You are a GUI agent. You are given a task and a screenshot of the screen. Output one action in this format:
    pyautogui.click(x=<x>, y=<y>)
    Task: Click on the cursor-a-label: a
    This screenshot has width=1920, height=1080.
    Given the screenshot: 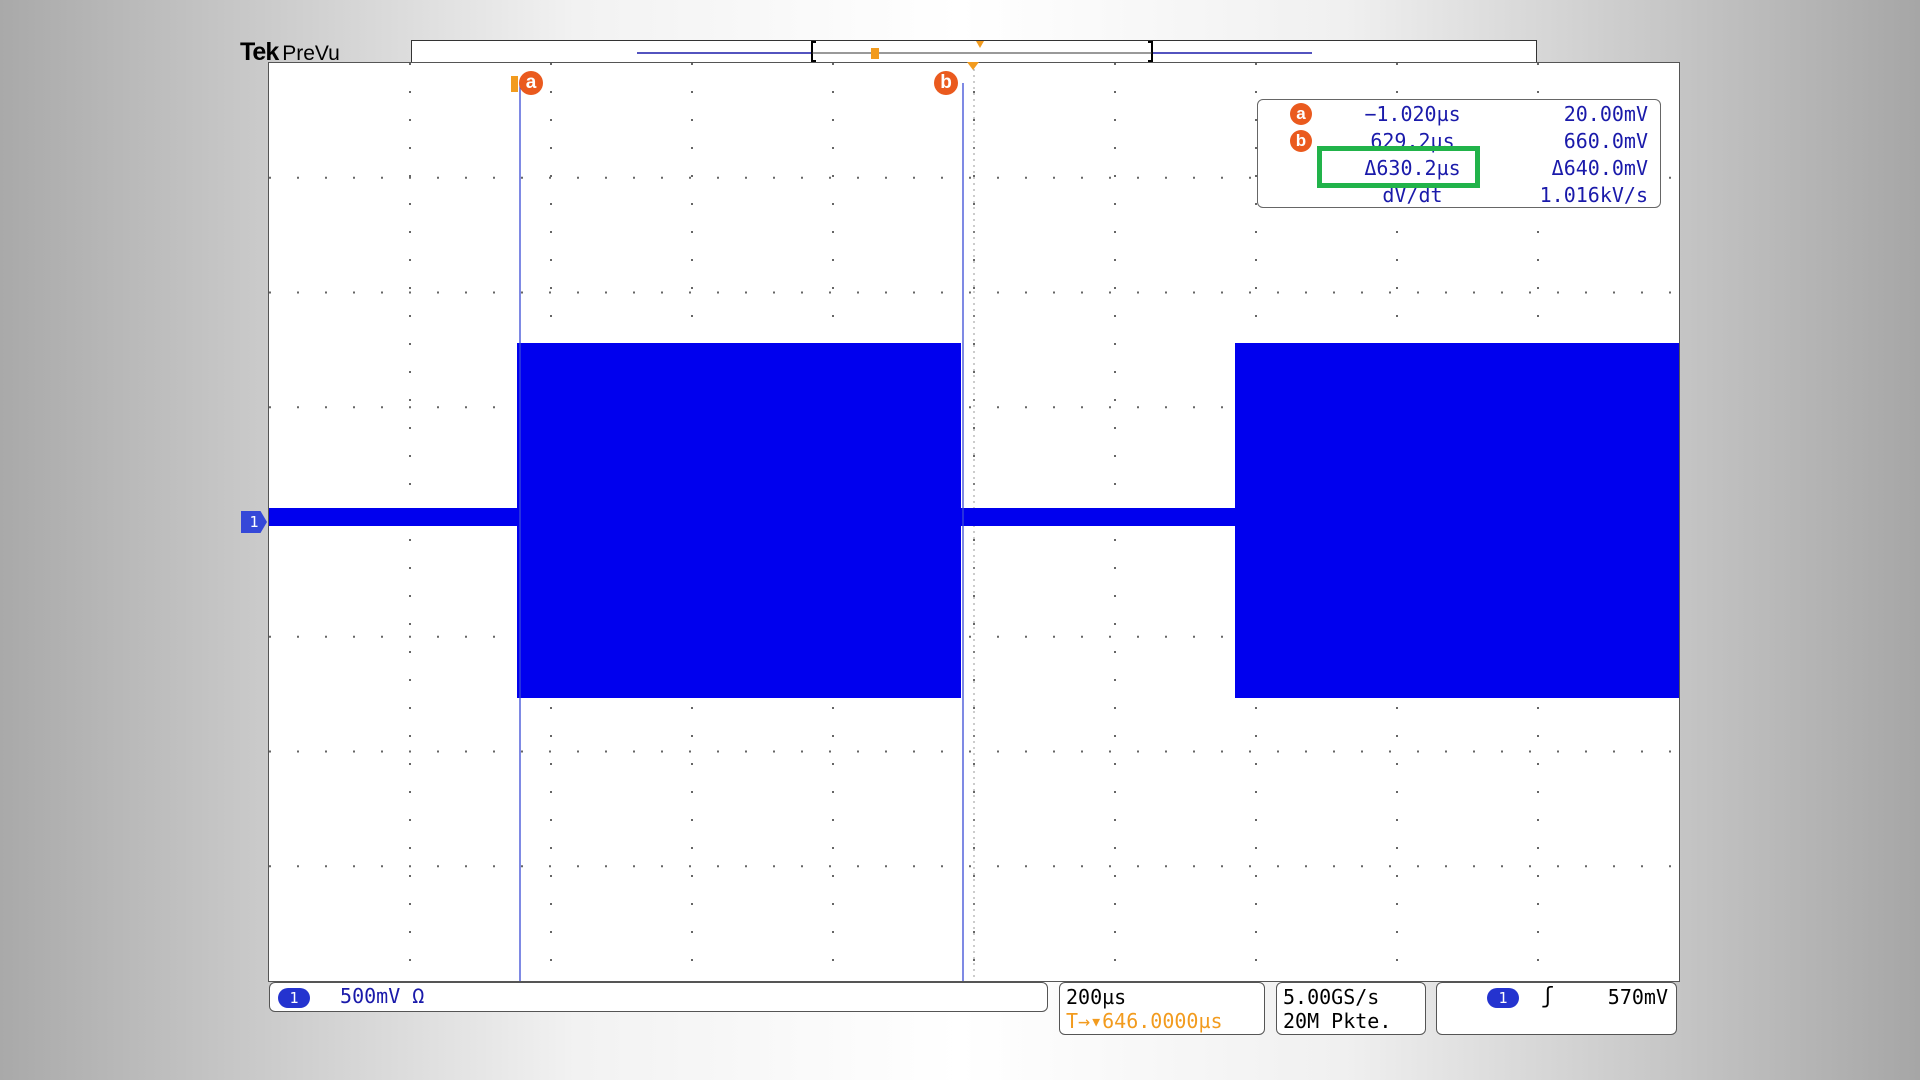 What is the action you would take?
    pyautogui.click(x=531, y=82)
    